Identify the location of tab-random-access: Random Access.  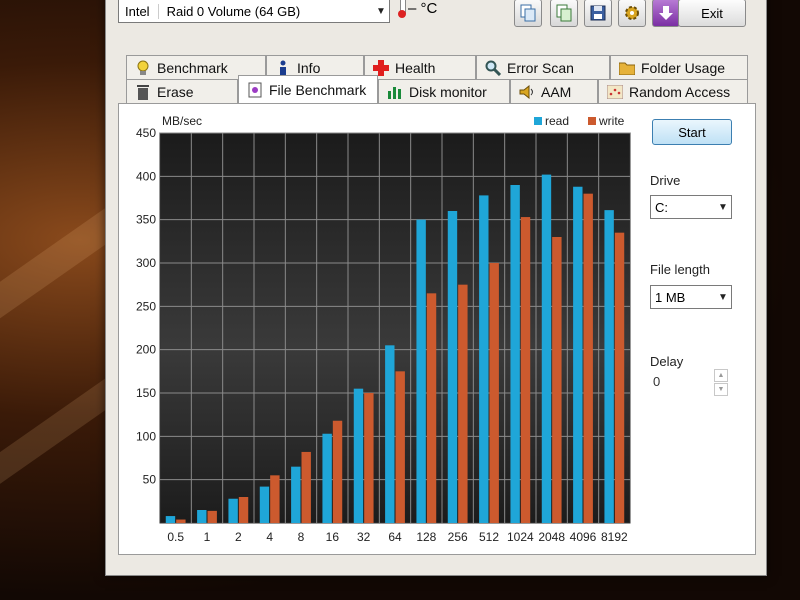
(673, 91).